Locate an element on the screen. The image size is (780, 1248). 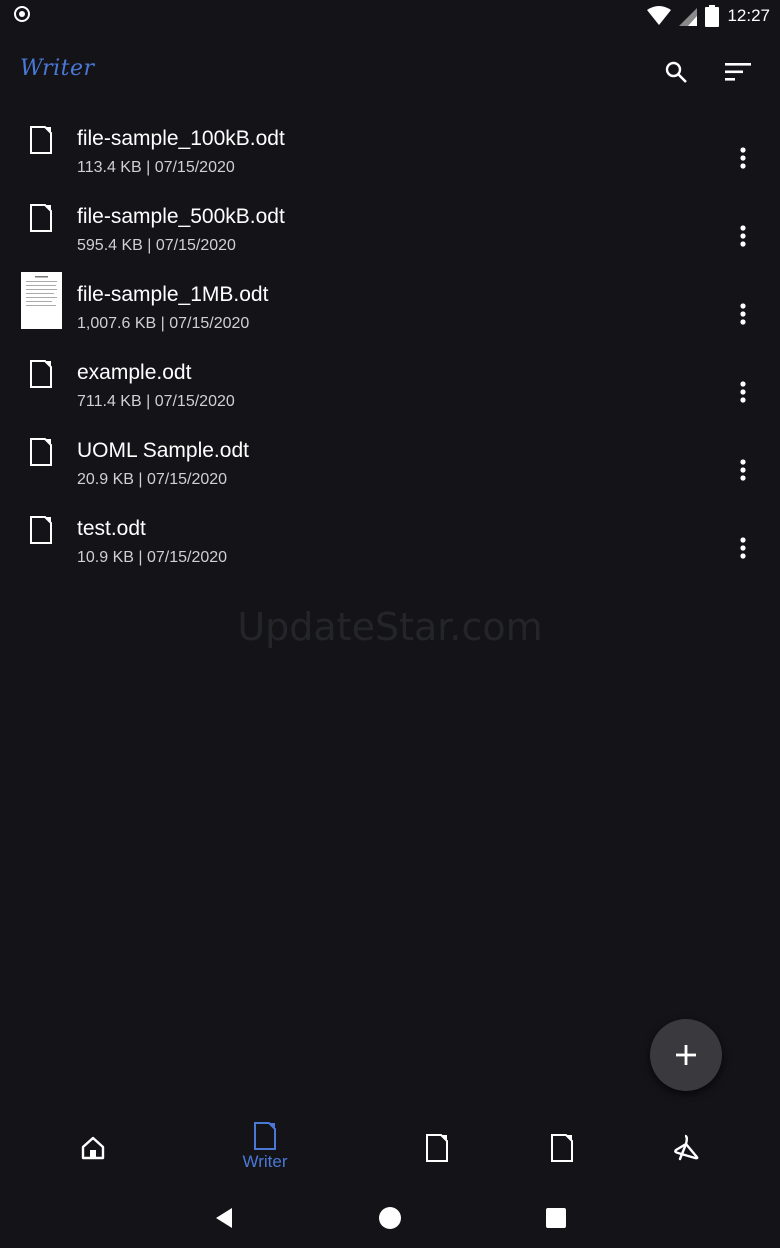
file-meta: 1,007.6 KB | 07/15/2020 is located at coordinates (163, 323).